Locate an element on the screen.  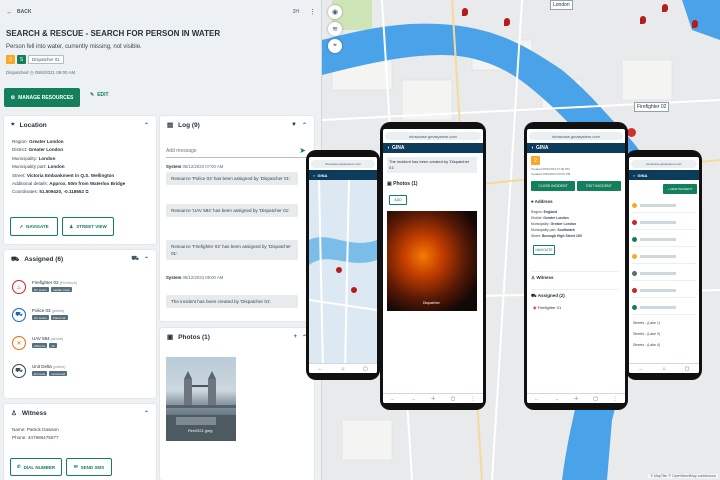
location-header: ⌖ Location ⌃ is located at coordinates (80, 125).